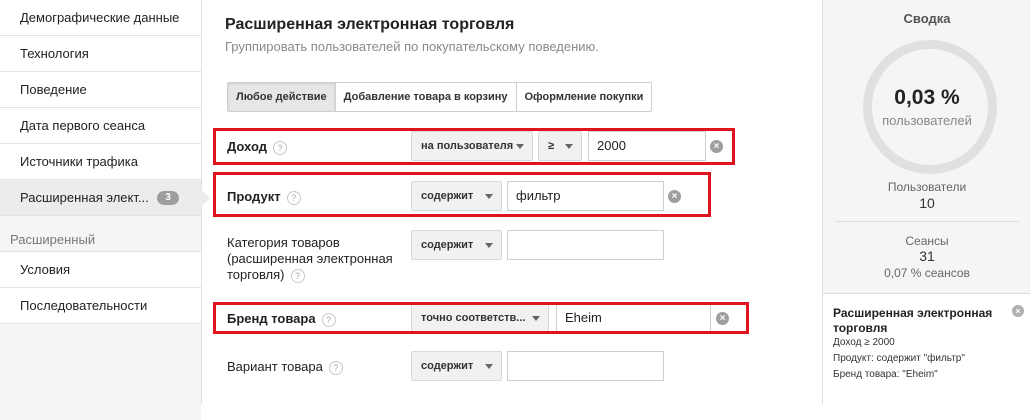  Describe the element at coordinates (53, 89) in the screenshot. I see `sidebar-item-label: Поведение` at that location.